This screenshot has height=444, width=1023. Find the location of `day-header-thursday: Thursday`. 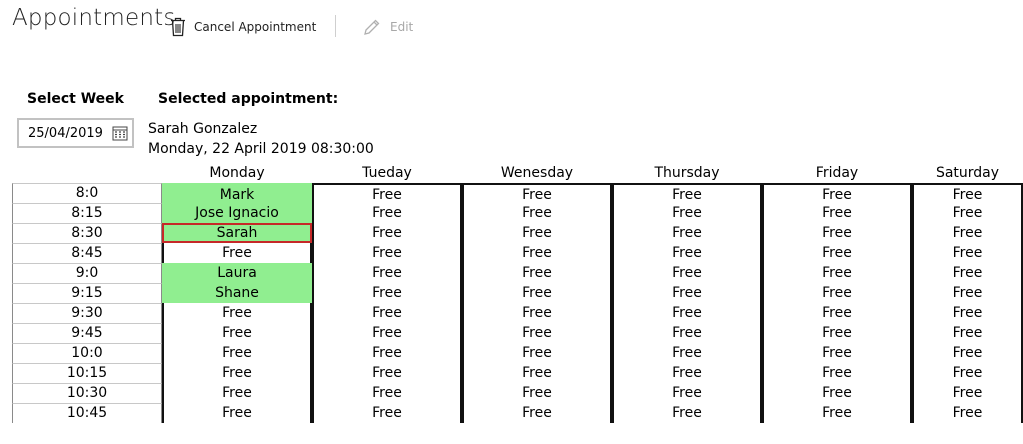

day-header-thursday: Thursday is located at coordinates (687, 173).